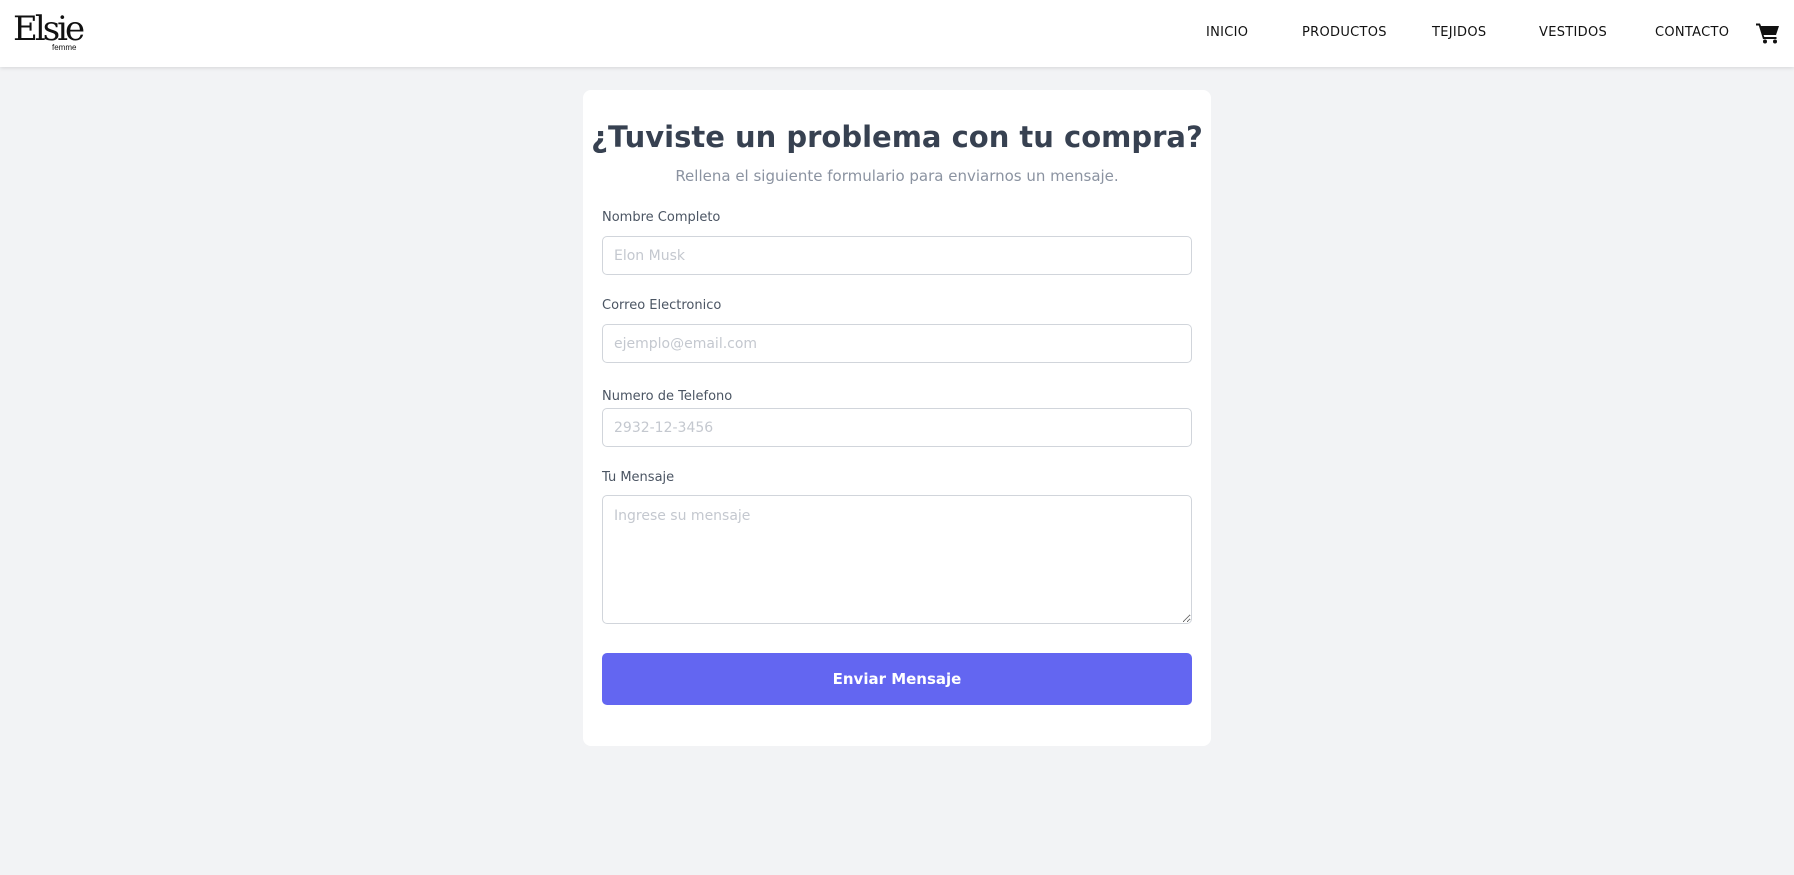  Describe the element at coordinates (1227, 33) in the screenshot. I see `nav-link-inicio: INICIO` at that location.